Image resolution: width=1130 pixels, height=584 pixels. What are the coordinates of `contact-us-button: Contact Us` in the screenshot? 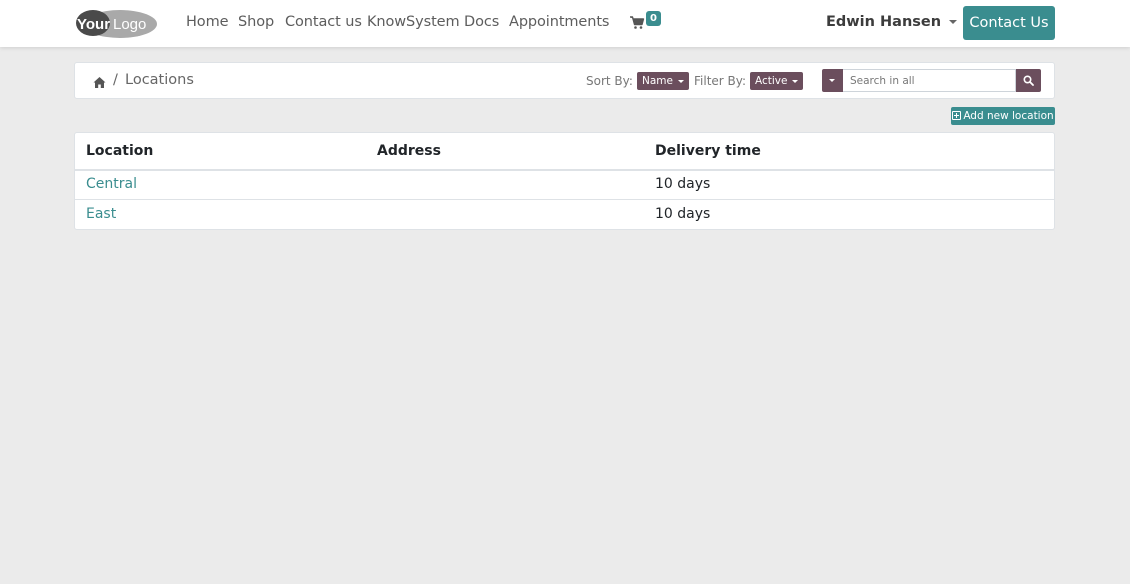 It's located at (1009, 23).